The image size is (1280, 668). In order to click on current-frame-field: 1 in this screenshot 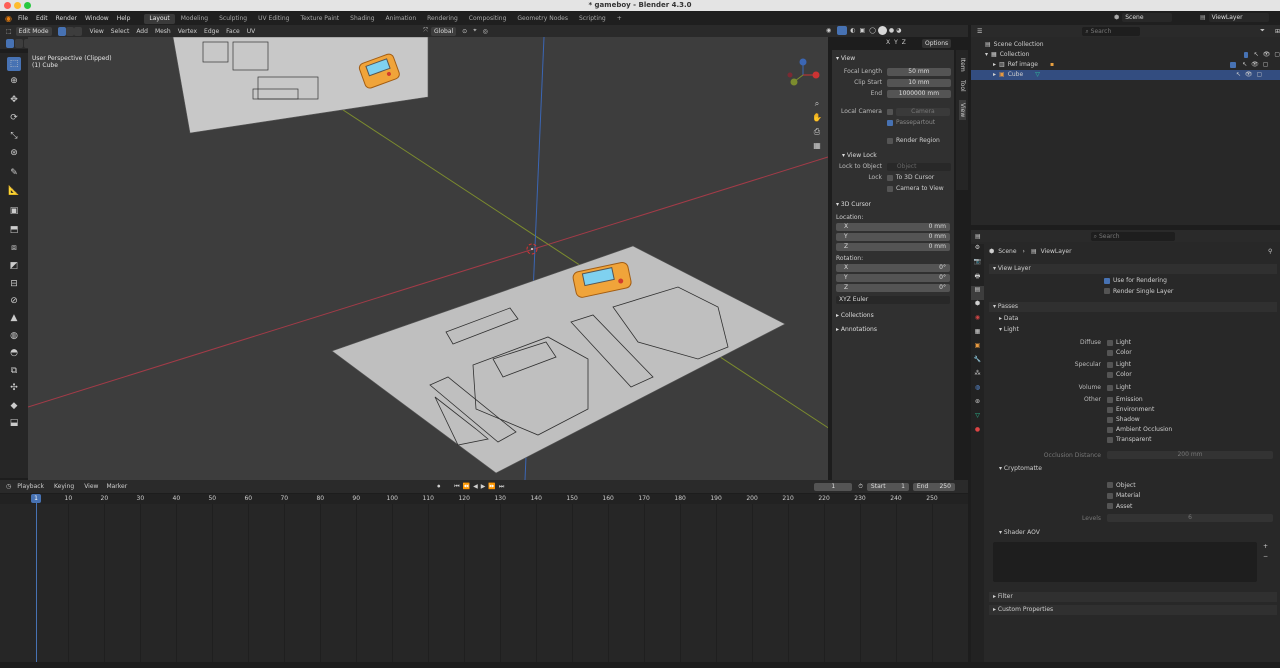, I will do `click(833, 486)`.